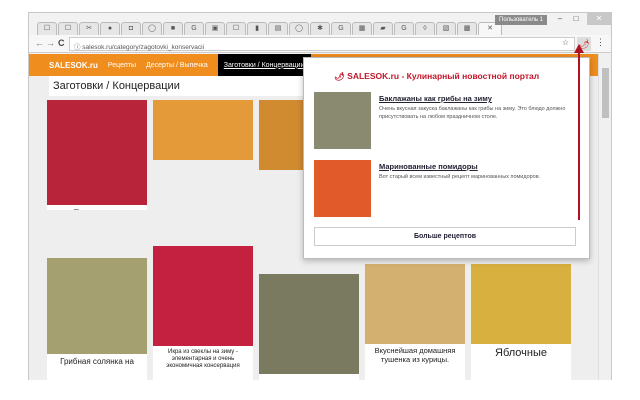 The width and height of the screenshot is (640, 400). Describe the element at coordinates (122, 65) in the screenshot. I see `nav-recipes: Рецепты` at that location.